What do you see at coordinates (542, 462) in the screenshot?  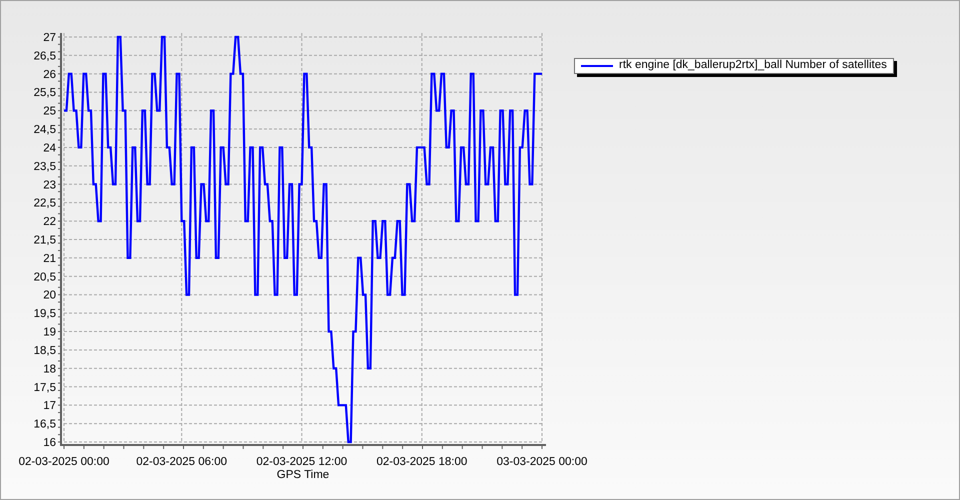 I see `tick-label: 03-03-2025 00:00` at bounding box center [542, 462].